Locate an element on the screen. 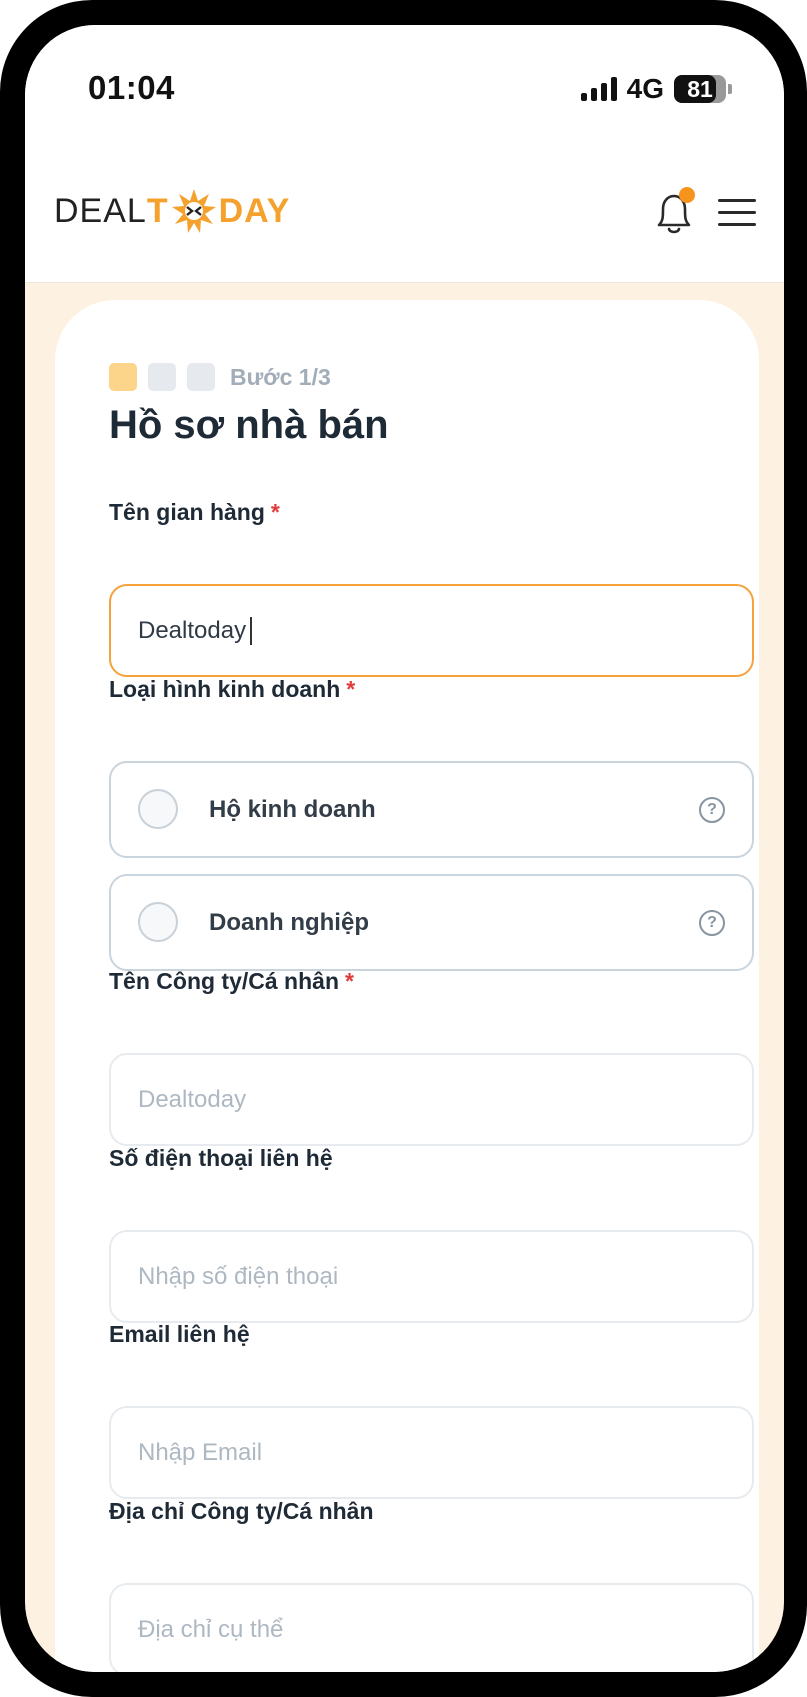 The width and height of the screenshot is (807, 1697). company-name-placeholder: Dealtoday is located at coordinates (192, 1099).